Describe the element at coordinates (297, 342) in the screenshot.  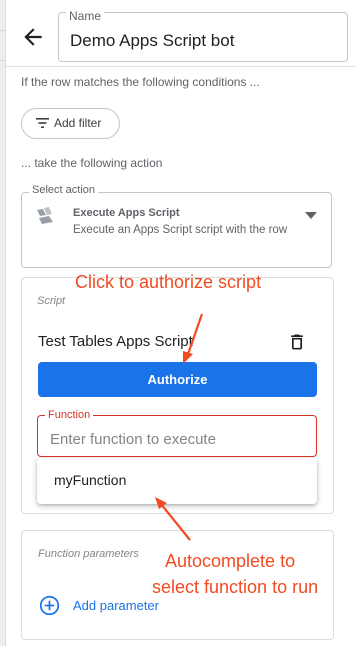
I see `trash-icon` at that location.